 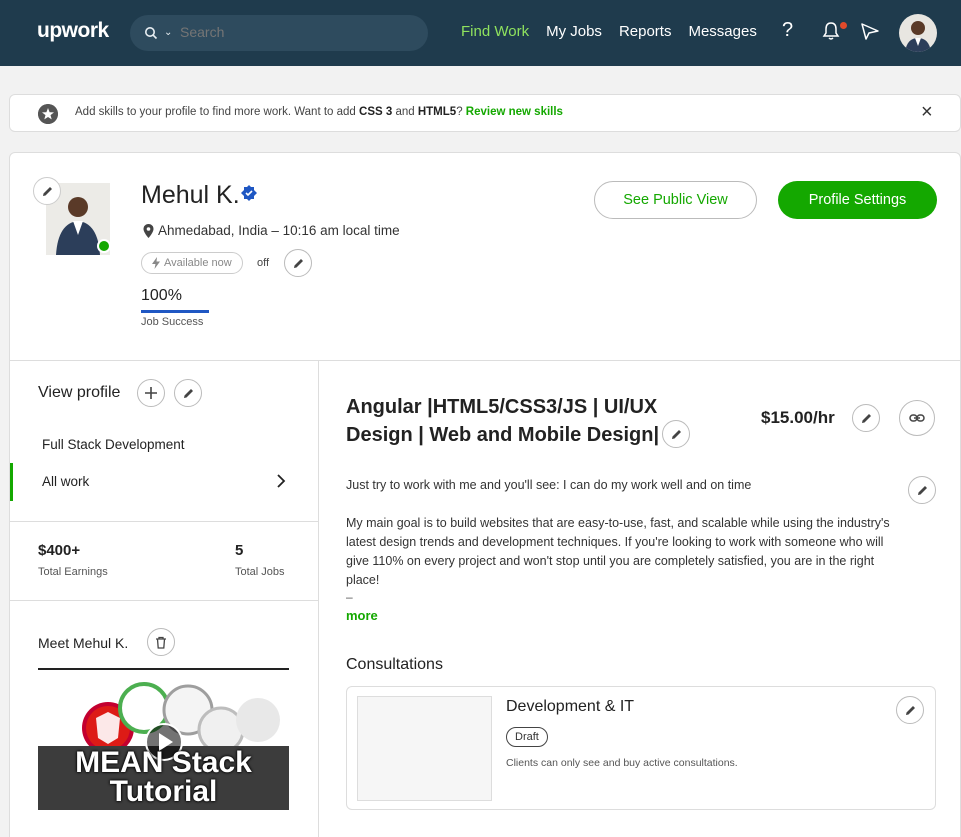 I want to click on edit-consultation-button, so click(x=910, y=710).